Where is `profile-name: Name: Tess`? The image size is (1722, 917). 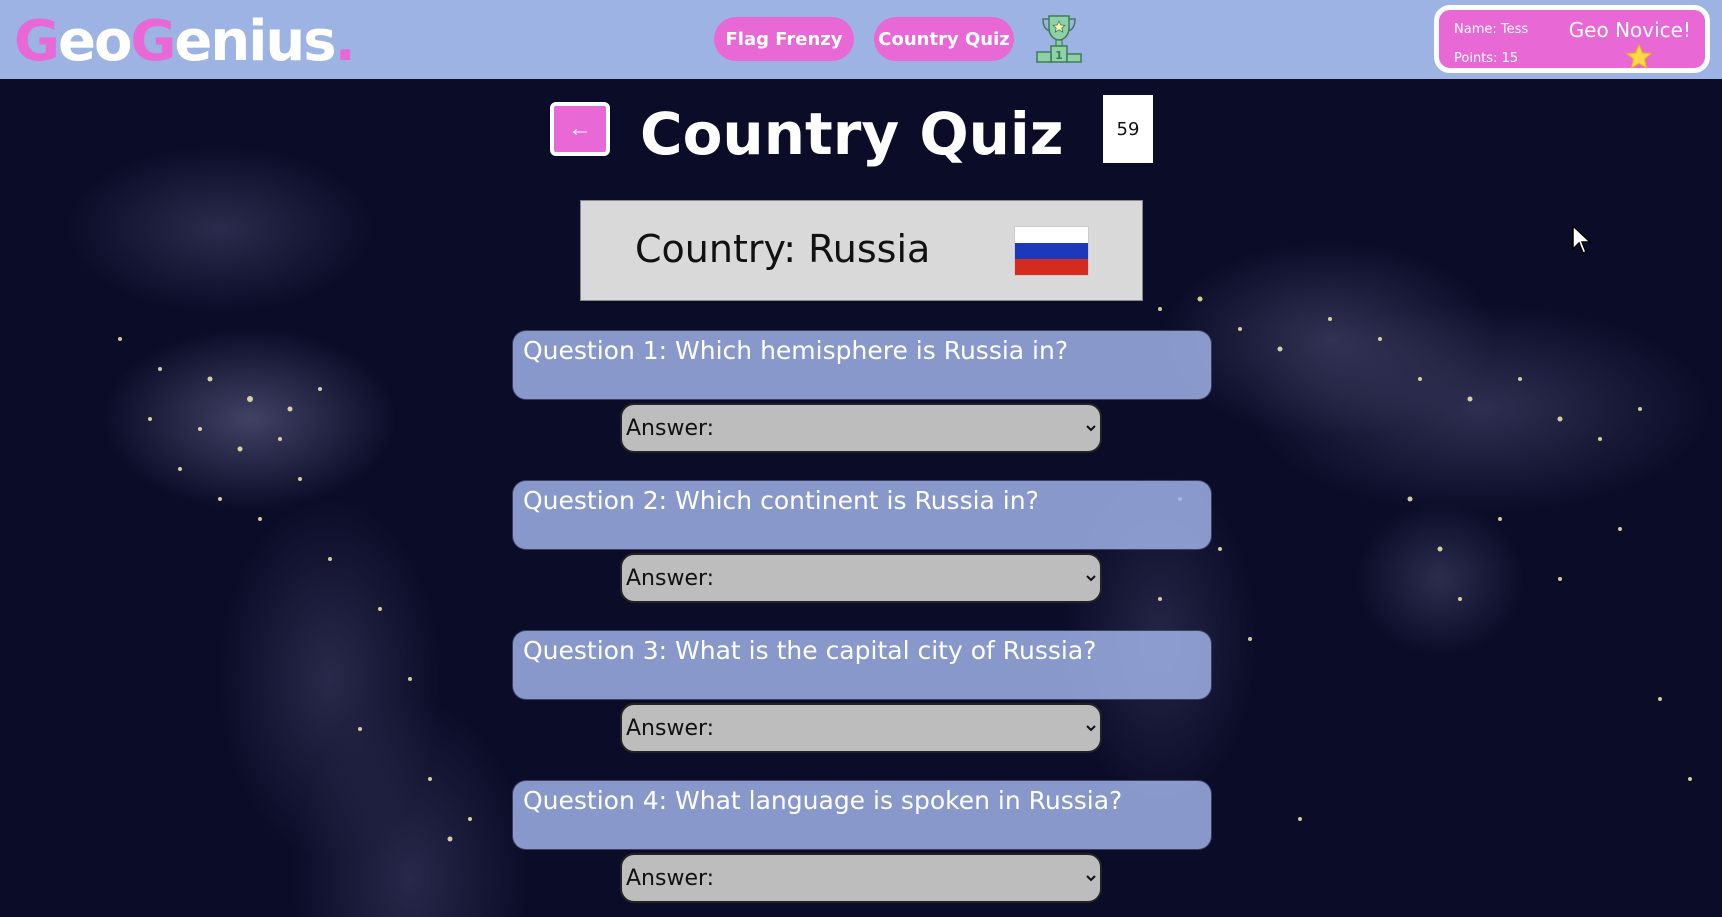
profile-name: Name: Tess is located at coordinates (1491, 29).